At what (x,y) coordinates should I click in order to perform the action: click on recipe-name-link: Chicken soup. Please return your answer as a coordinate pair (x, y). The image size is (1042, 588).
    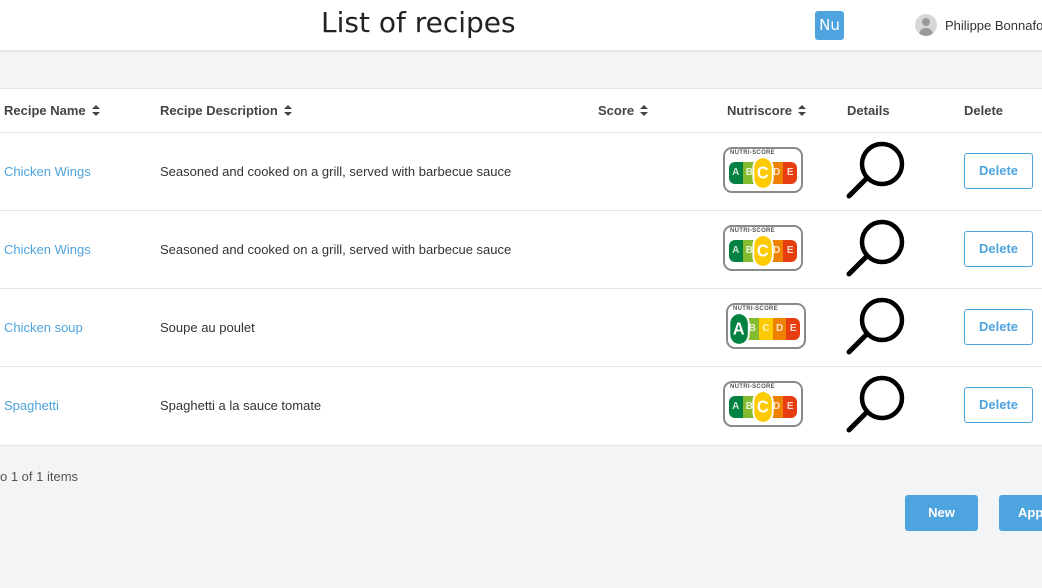
    Looking at the image, I should click on (43, 327).